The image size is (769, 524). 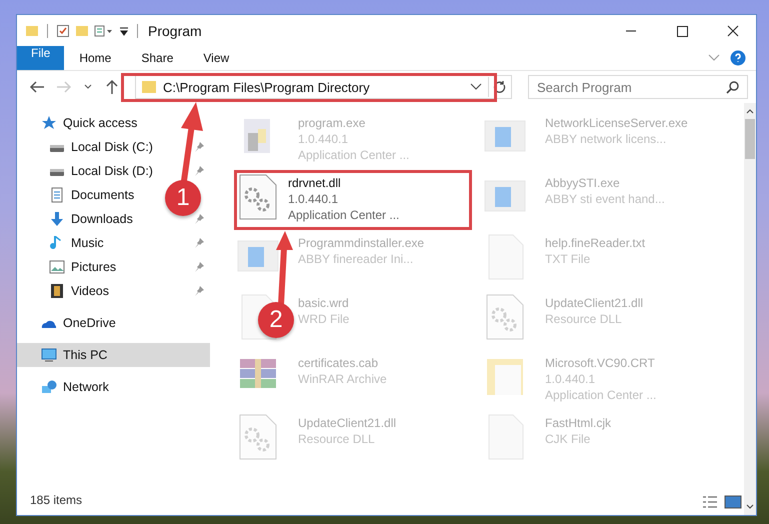 What do you see at coordinates (750, 111) in the screenshot?
I see `scroll-up-icon` at bounding box center [750, 111].